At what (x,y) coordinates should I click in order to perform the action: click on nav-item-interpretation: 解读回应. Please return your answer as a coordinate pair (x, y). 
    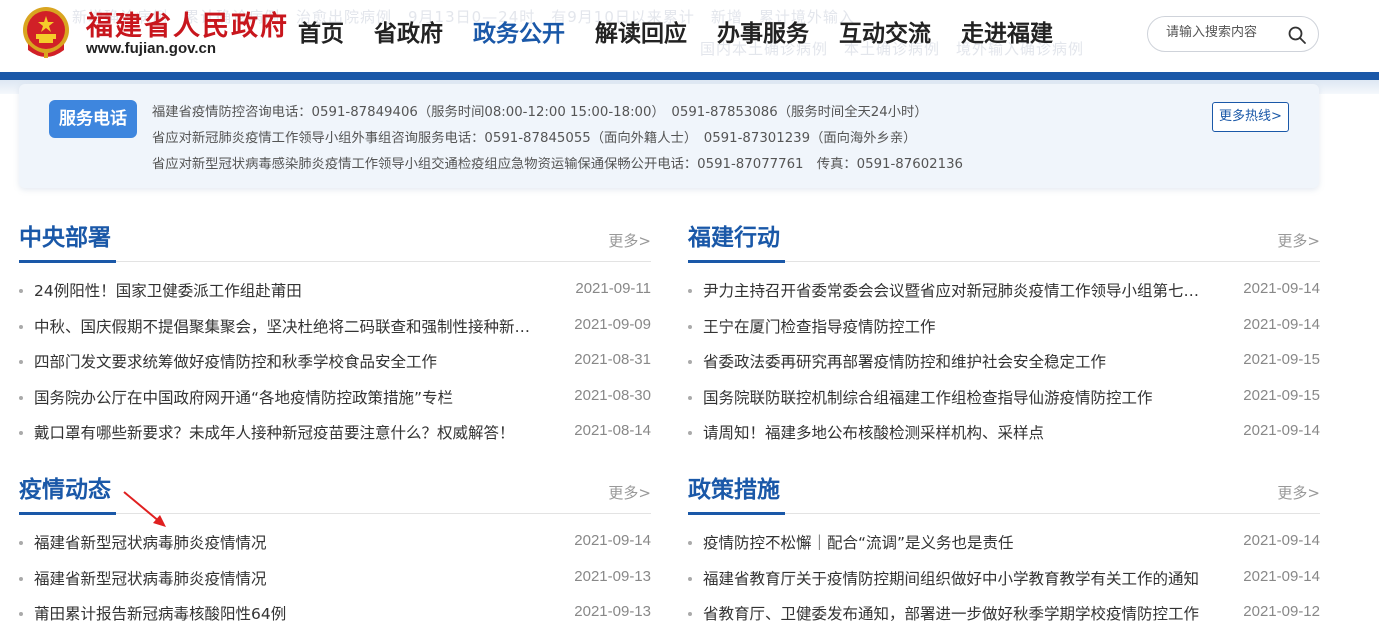
    Looking at the image, I should click on (641, 34).